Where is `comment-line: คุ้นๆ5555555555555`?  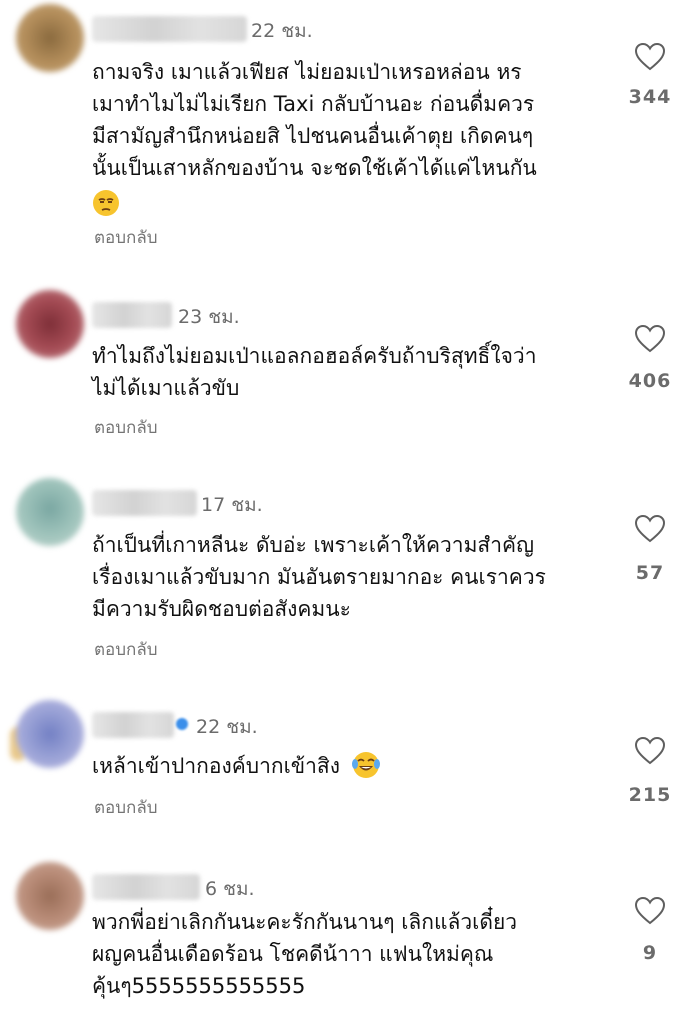
comment-line: คุ้นๆ5555555555555 is located at coordinates (199, 986).